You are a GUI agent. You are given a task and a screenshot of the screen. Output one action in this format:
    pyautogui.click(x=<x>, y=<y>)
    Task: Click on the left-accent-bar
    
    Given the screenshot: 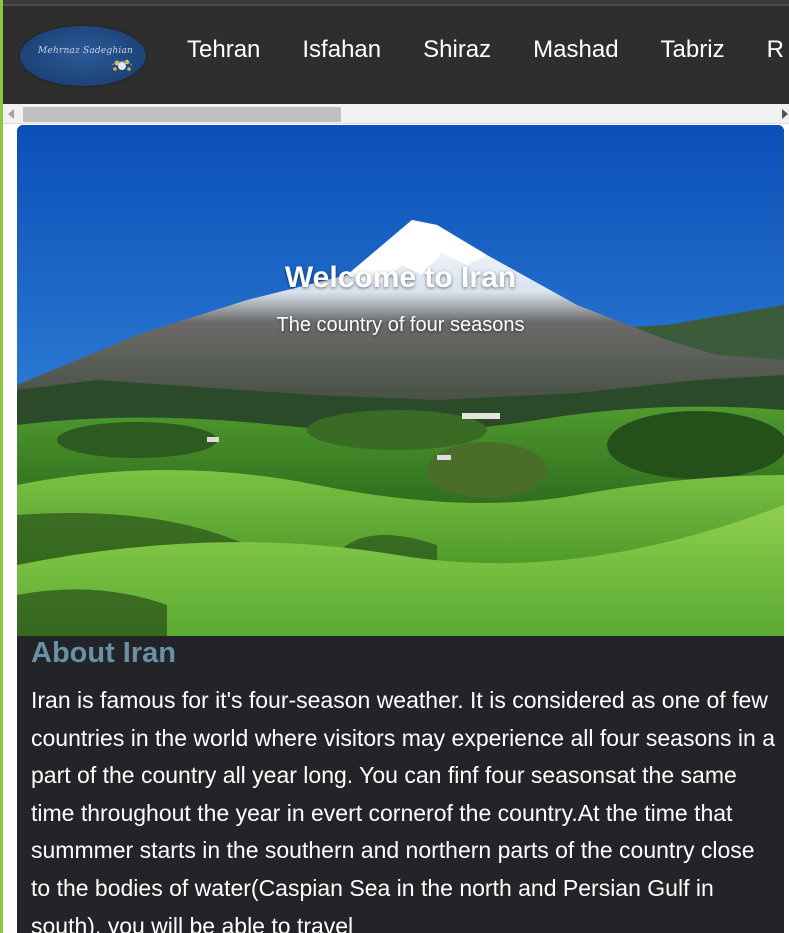 What is the action you would take?
    pyautogui.click(x=1, y=466)
    